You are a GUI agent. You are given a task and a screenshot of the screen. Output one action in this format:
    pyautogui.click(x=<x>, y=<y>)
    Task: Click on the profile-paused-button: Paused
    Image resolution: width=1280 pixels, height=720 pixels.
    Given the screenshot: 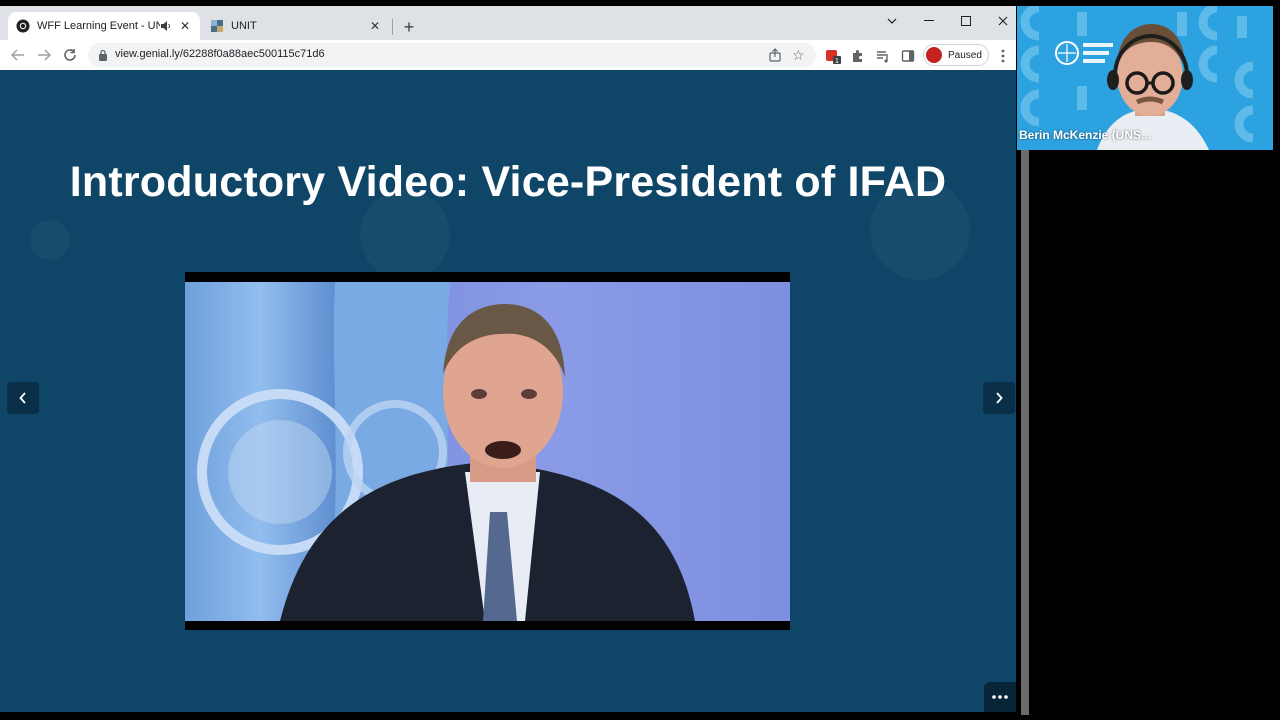 What is the action you would take?
    pyautogui.click(x=956, y=55)
    